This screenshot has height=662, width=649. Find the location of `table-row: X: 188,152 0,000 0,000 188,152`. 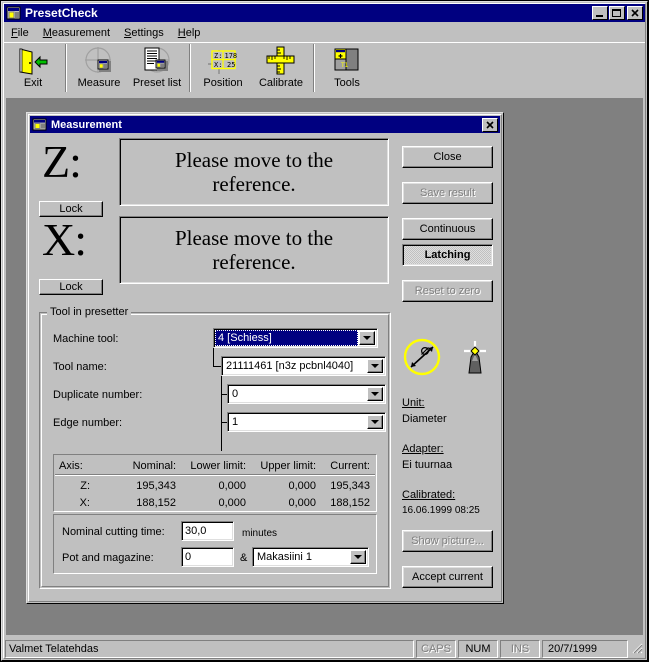

table-row: X: 188,152 0,000 0,000 188,152 is located at coordinates (215, 502).